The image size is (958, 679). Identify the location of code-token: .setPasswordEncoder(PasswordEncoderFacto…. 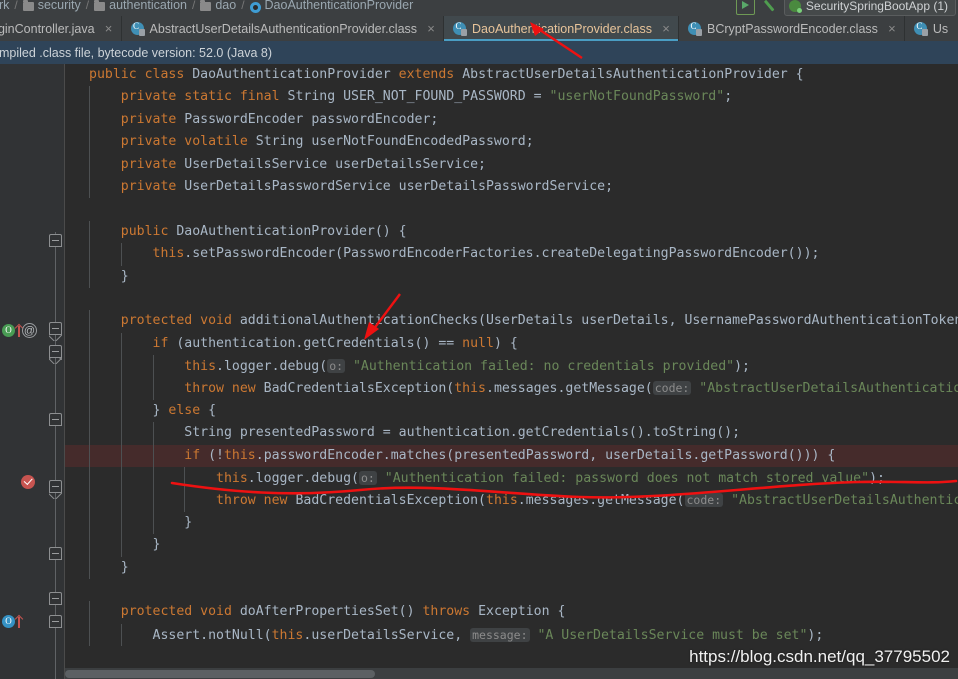
(502, 254).